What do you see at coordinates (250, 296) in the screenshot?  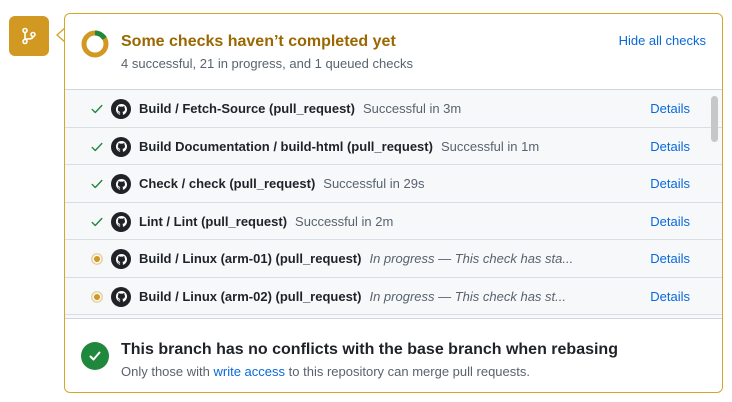 I see `check-name-text: Build / Linux (arm-02) (pull_request)` at bounding box center [250, 296].